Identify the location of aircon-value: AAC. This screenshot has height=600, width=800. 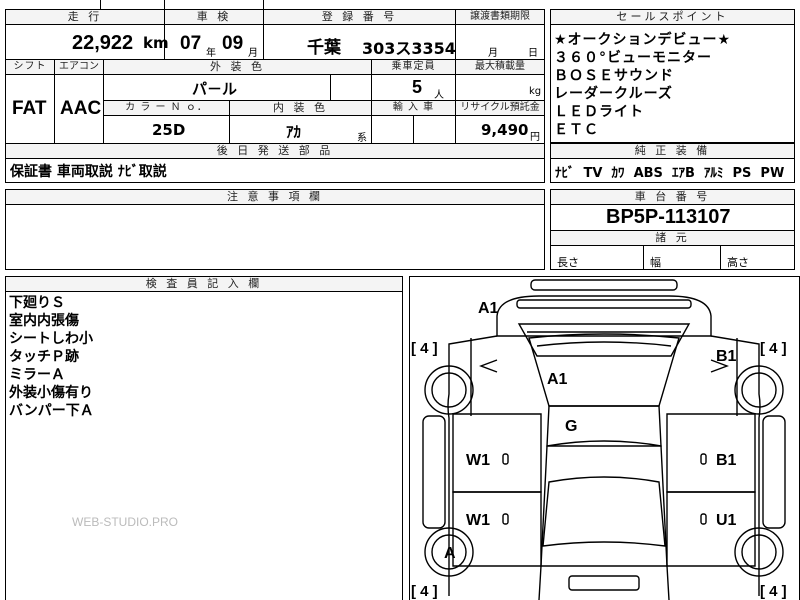
(81, 108).